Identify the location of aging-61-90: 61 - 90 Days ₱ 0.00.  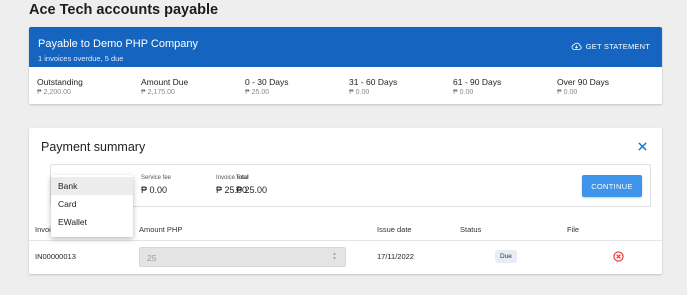
(477, 86).